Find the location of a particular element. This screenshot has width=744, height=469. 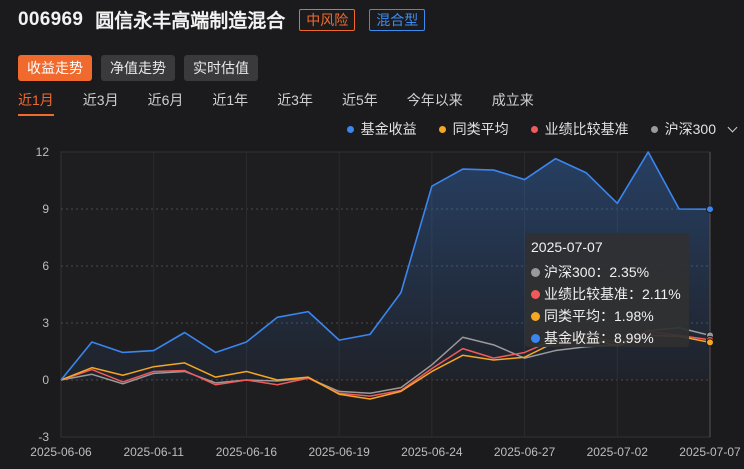

x-tick-label: 2025-07-07 is located at coordinates (710, 452).